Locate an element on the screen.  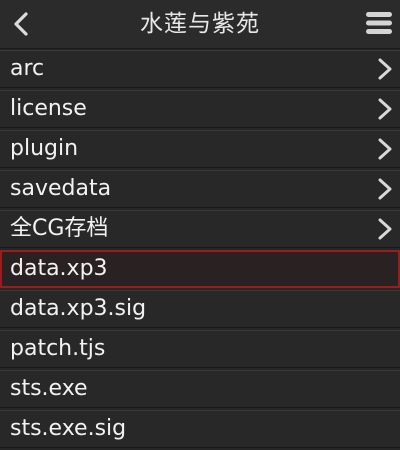
list-item-file-selected: data.xp3 is located at coordinates (200, 269).